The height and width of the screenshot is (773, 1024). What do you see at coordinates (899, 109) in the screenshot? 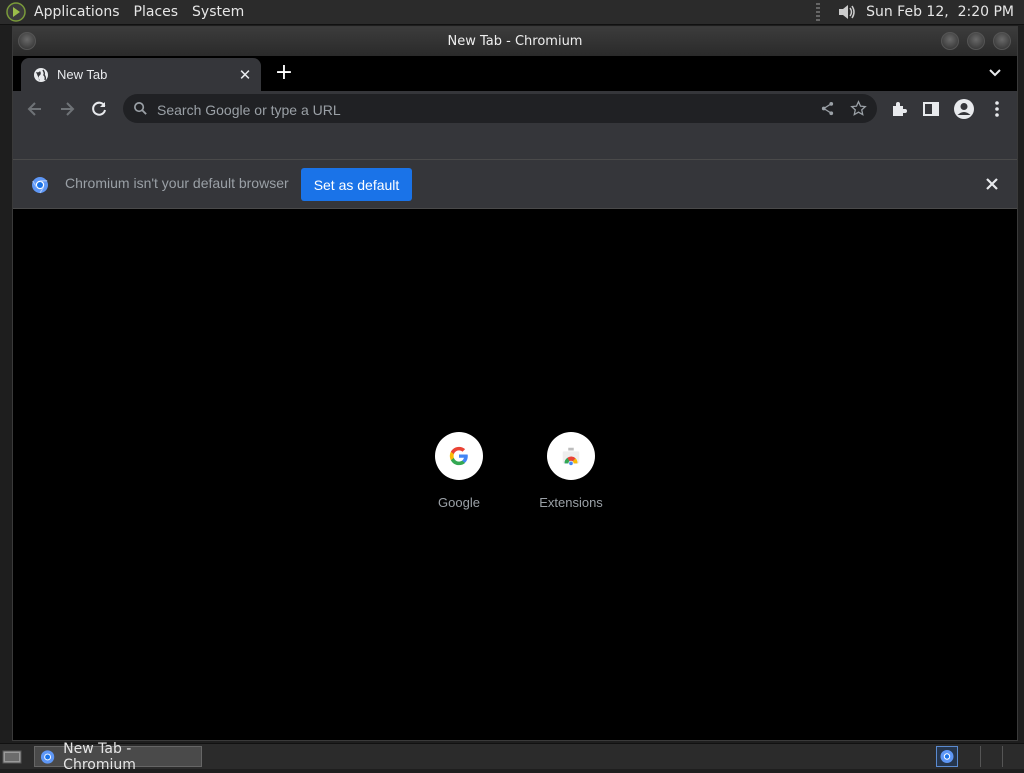
I see `extensions-puzzle-icon` at bounding box center [899, 109].